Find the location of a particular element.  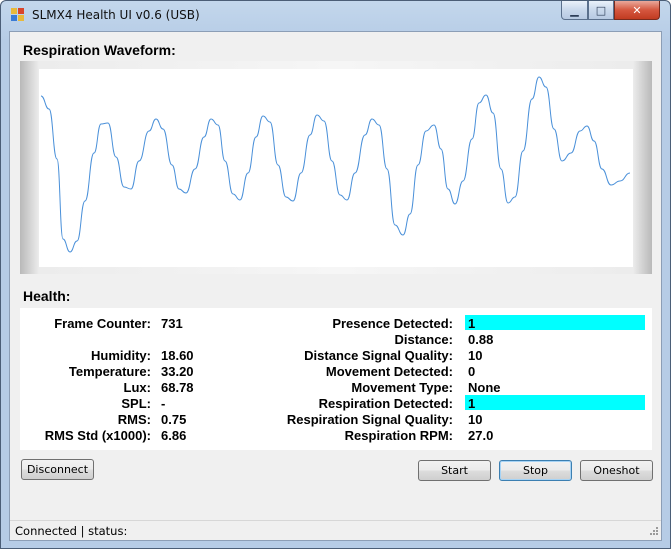

movement-detected-value: 0 is located at coordinates (472, 371).